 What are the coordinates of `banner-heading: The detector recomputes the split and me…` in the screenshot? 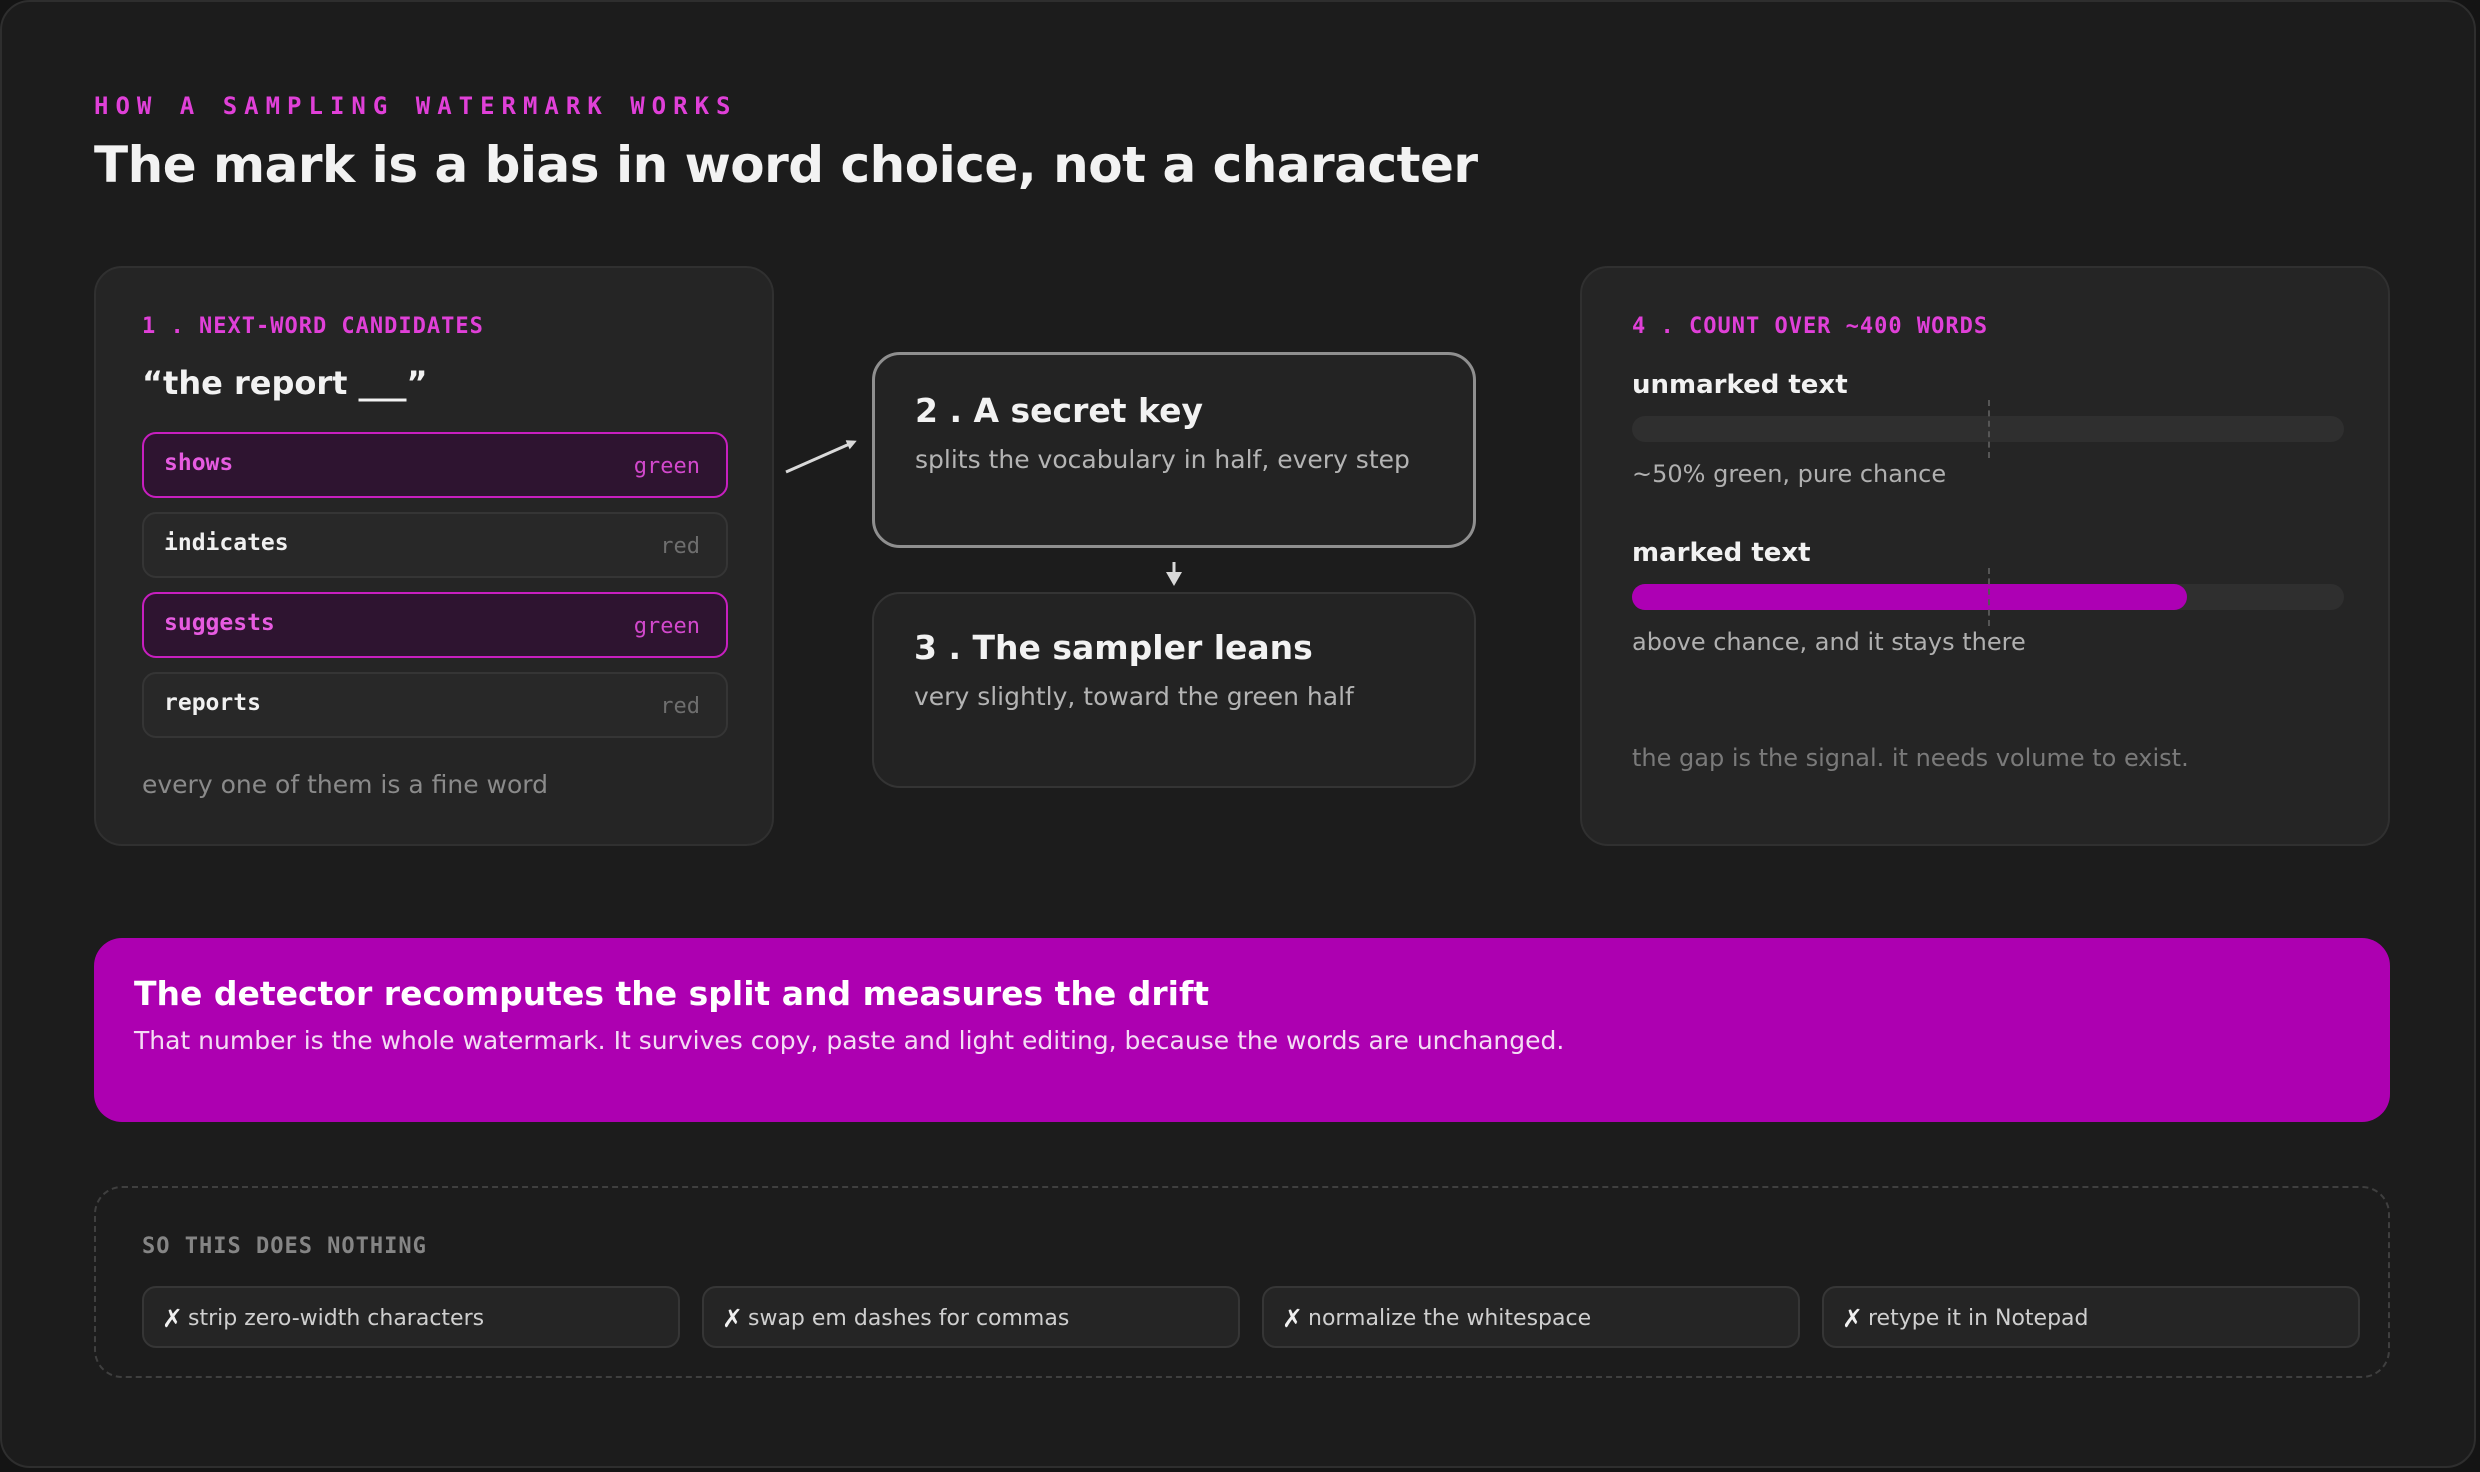 It's located at (672, 993).